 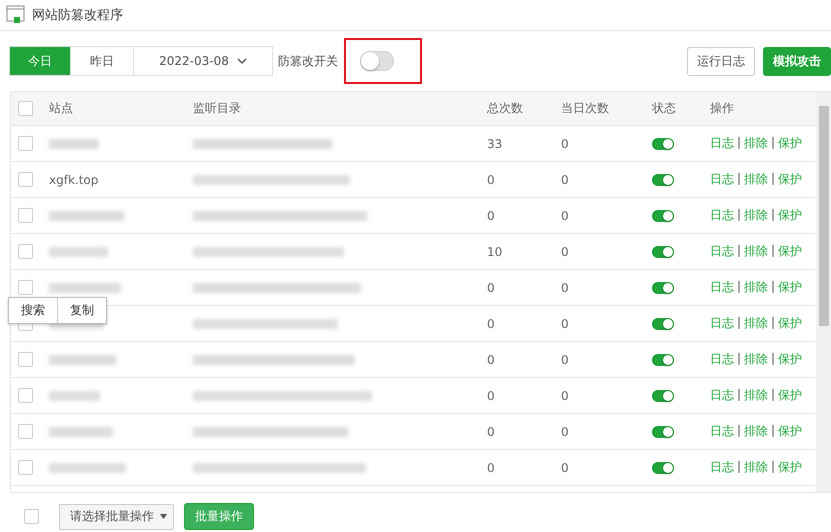 What do you see at coordinates (33, 310) in the screenshot?
I see `menu-item: 搜索` at bounding box center [33, 310].